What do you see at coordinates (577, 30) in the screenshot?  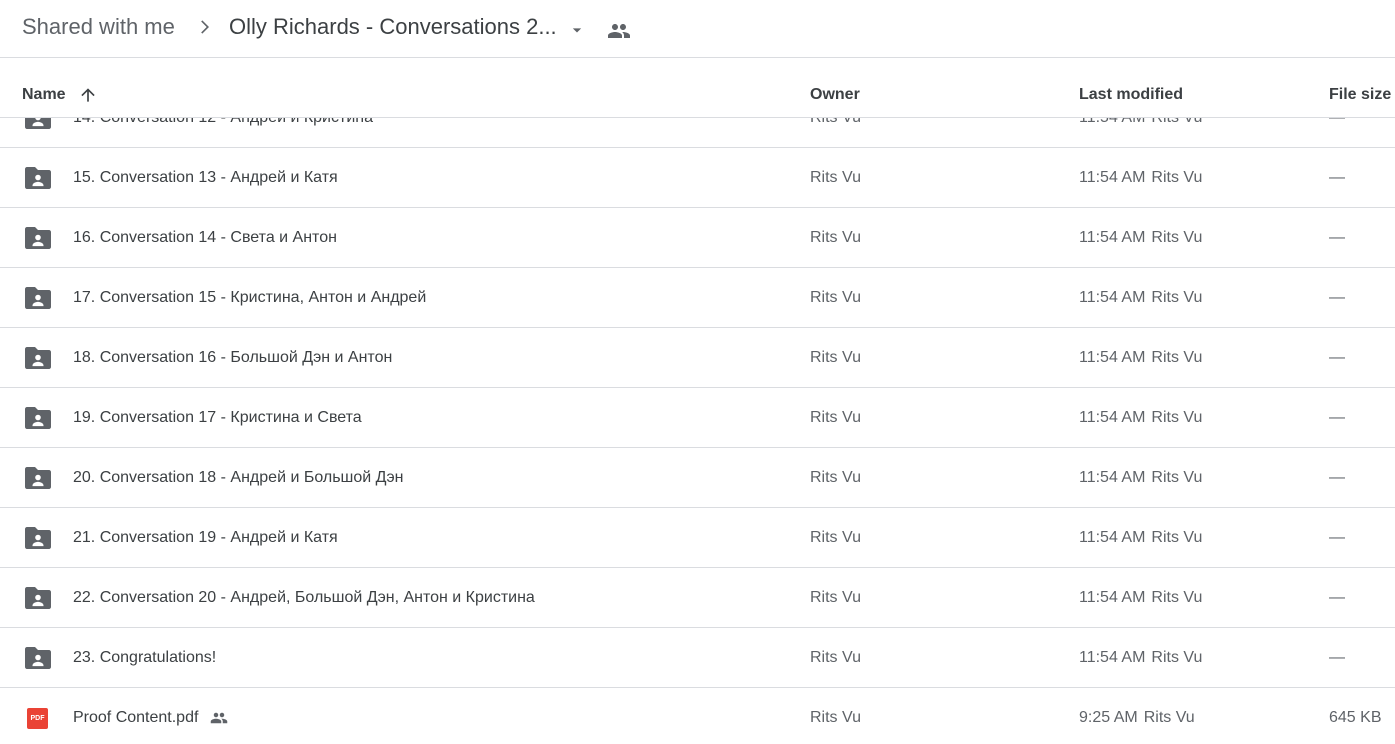 I see `arrow-drop-down-icon` at bounding box center [577, 30].